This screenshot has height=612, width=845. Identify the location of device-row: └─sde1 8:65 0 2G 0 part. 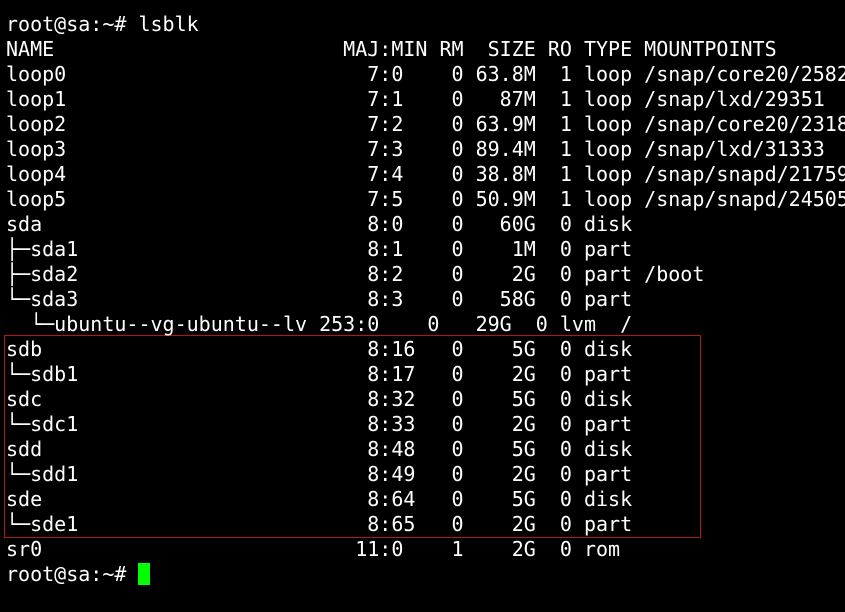
(319, 524).